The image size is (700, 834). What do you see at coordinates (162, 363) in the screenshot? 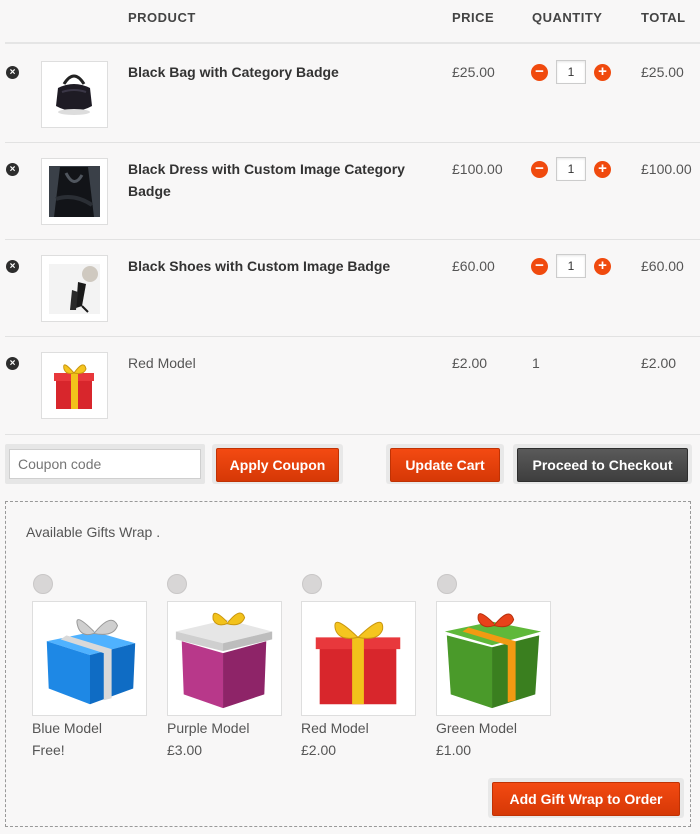
I see `product-name: Red Model` at bounding box center [162, 363].